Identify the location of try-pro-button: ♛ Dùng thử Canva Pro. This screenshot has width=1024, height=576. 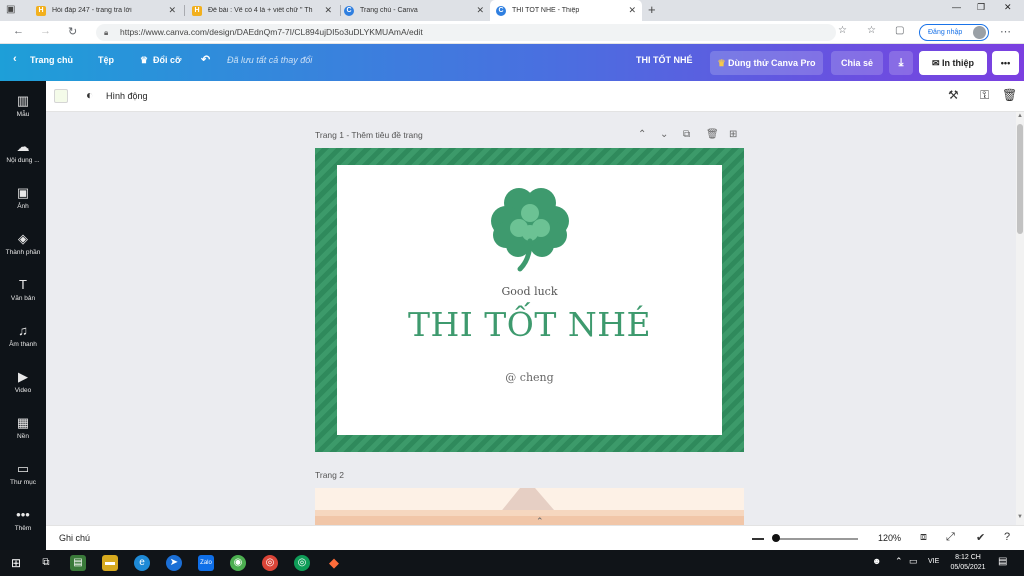
(766, 63).